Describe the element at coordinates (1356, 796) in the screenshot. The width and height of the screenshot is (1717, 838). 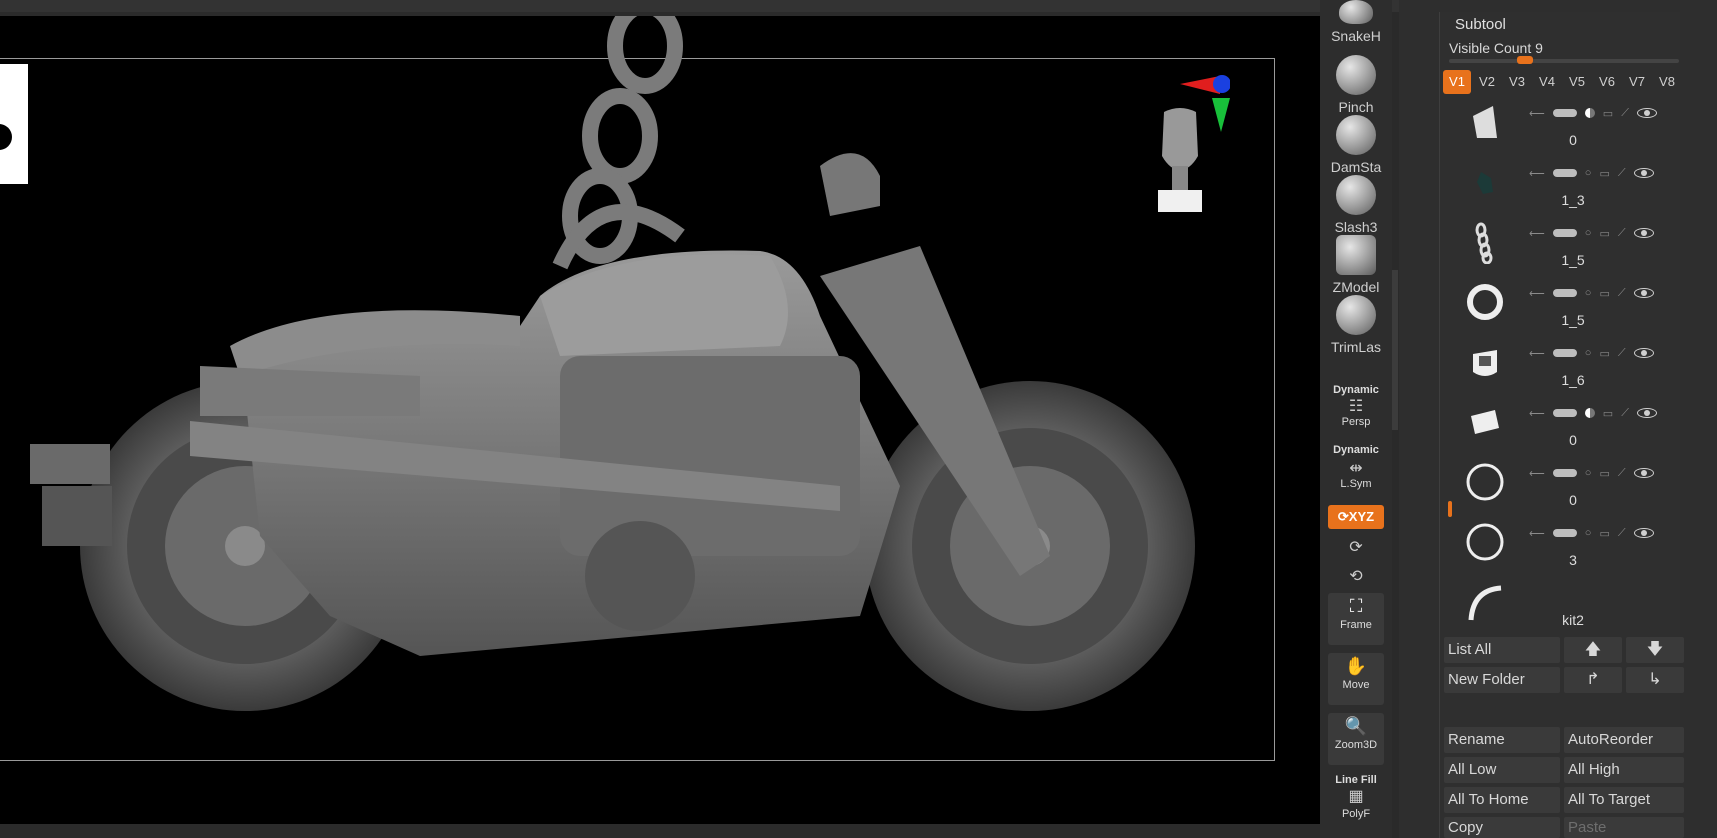
I see `polyframe-icon: ▦` at that location.